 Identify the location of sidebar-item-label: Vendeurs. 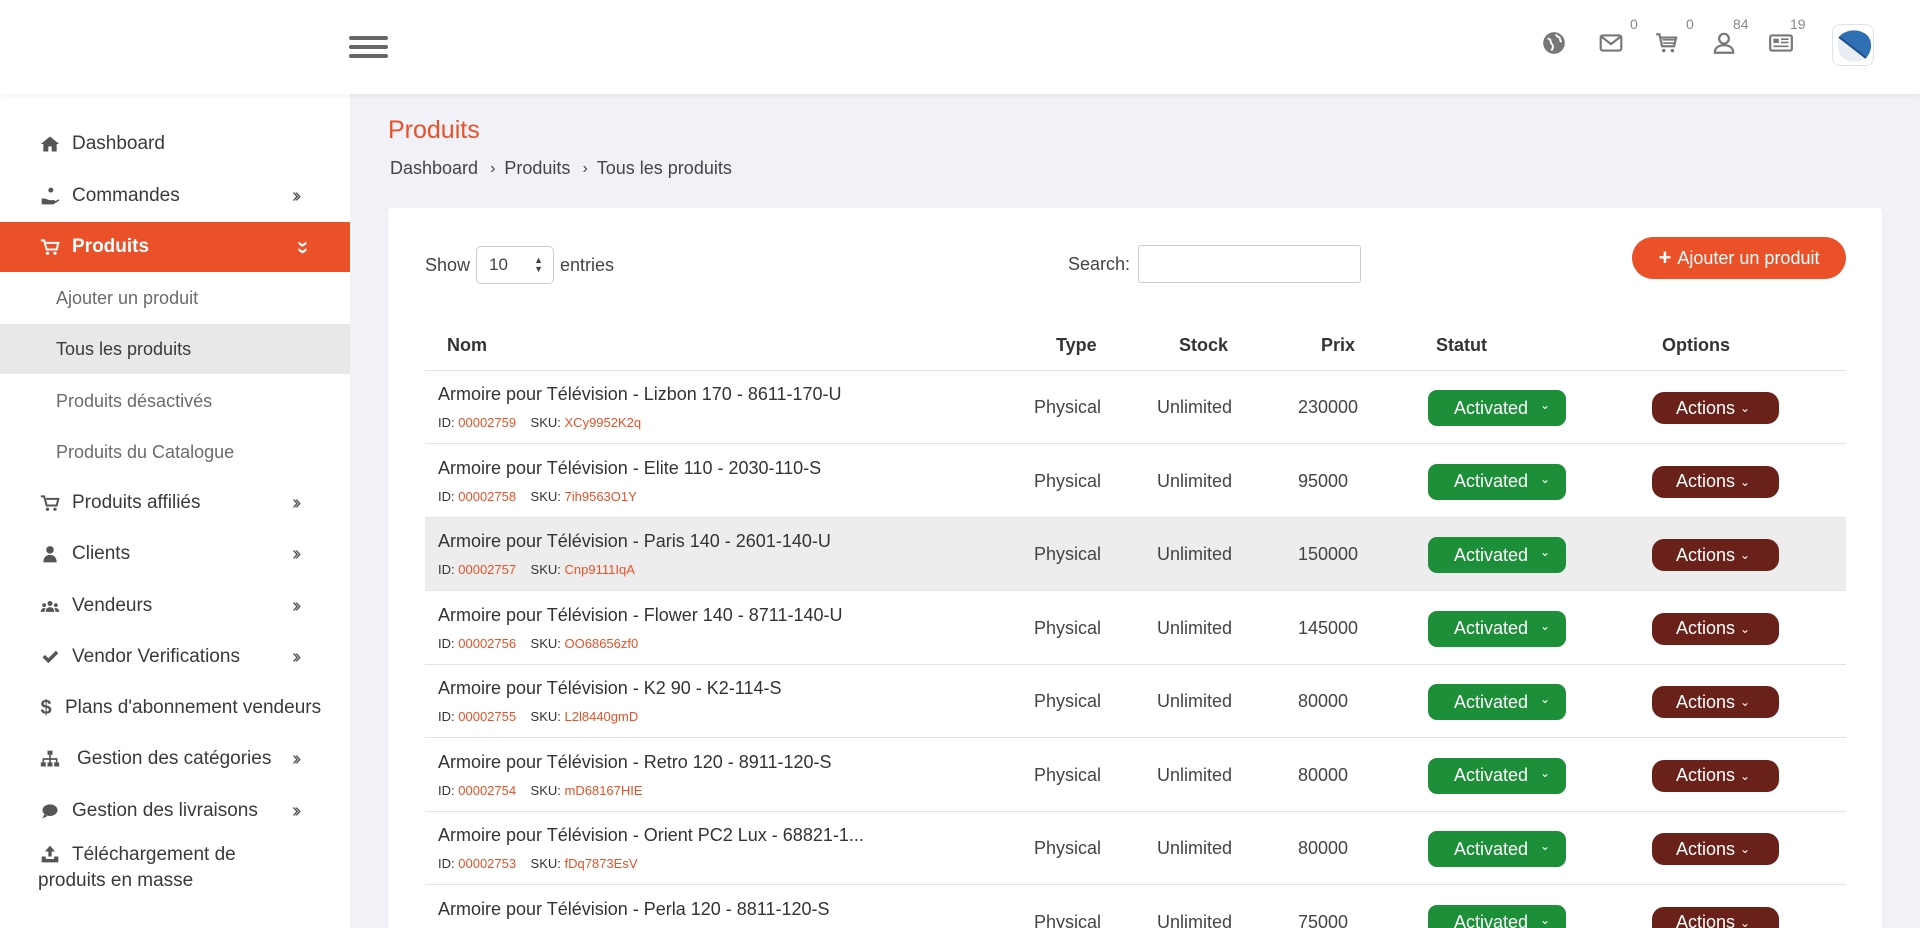
(112, 605).